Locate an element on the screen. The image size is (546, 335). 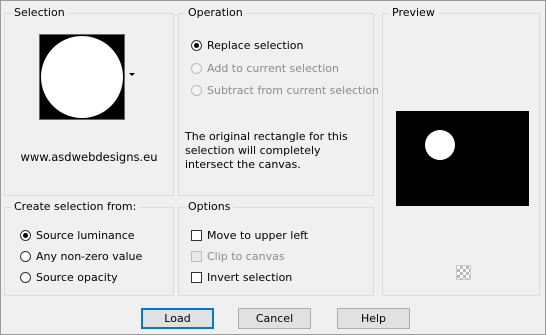
thumbnail-dropdown-arrow-icon is located at coordinates (132, 74).